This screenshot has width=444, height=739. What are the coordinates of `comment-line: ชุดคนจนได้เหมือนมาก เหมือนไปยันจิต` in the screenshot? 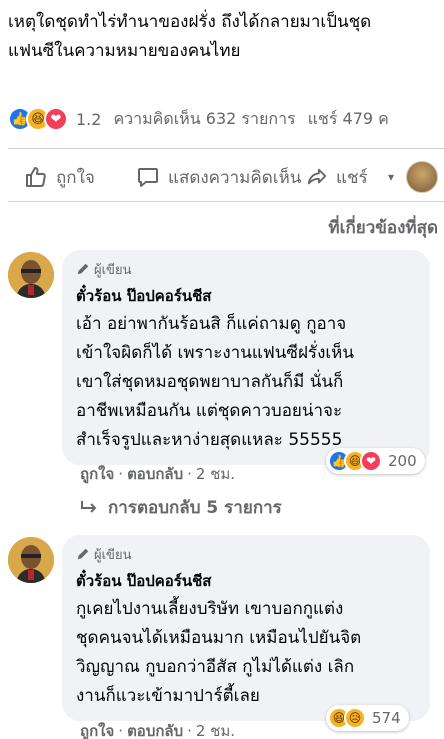 It's located at (219, 638).